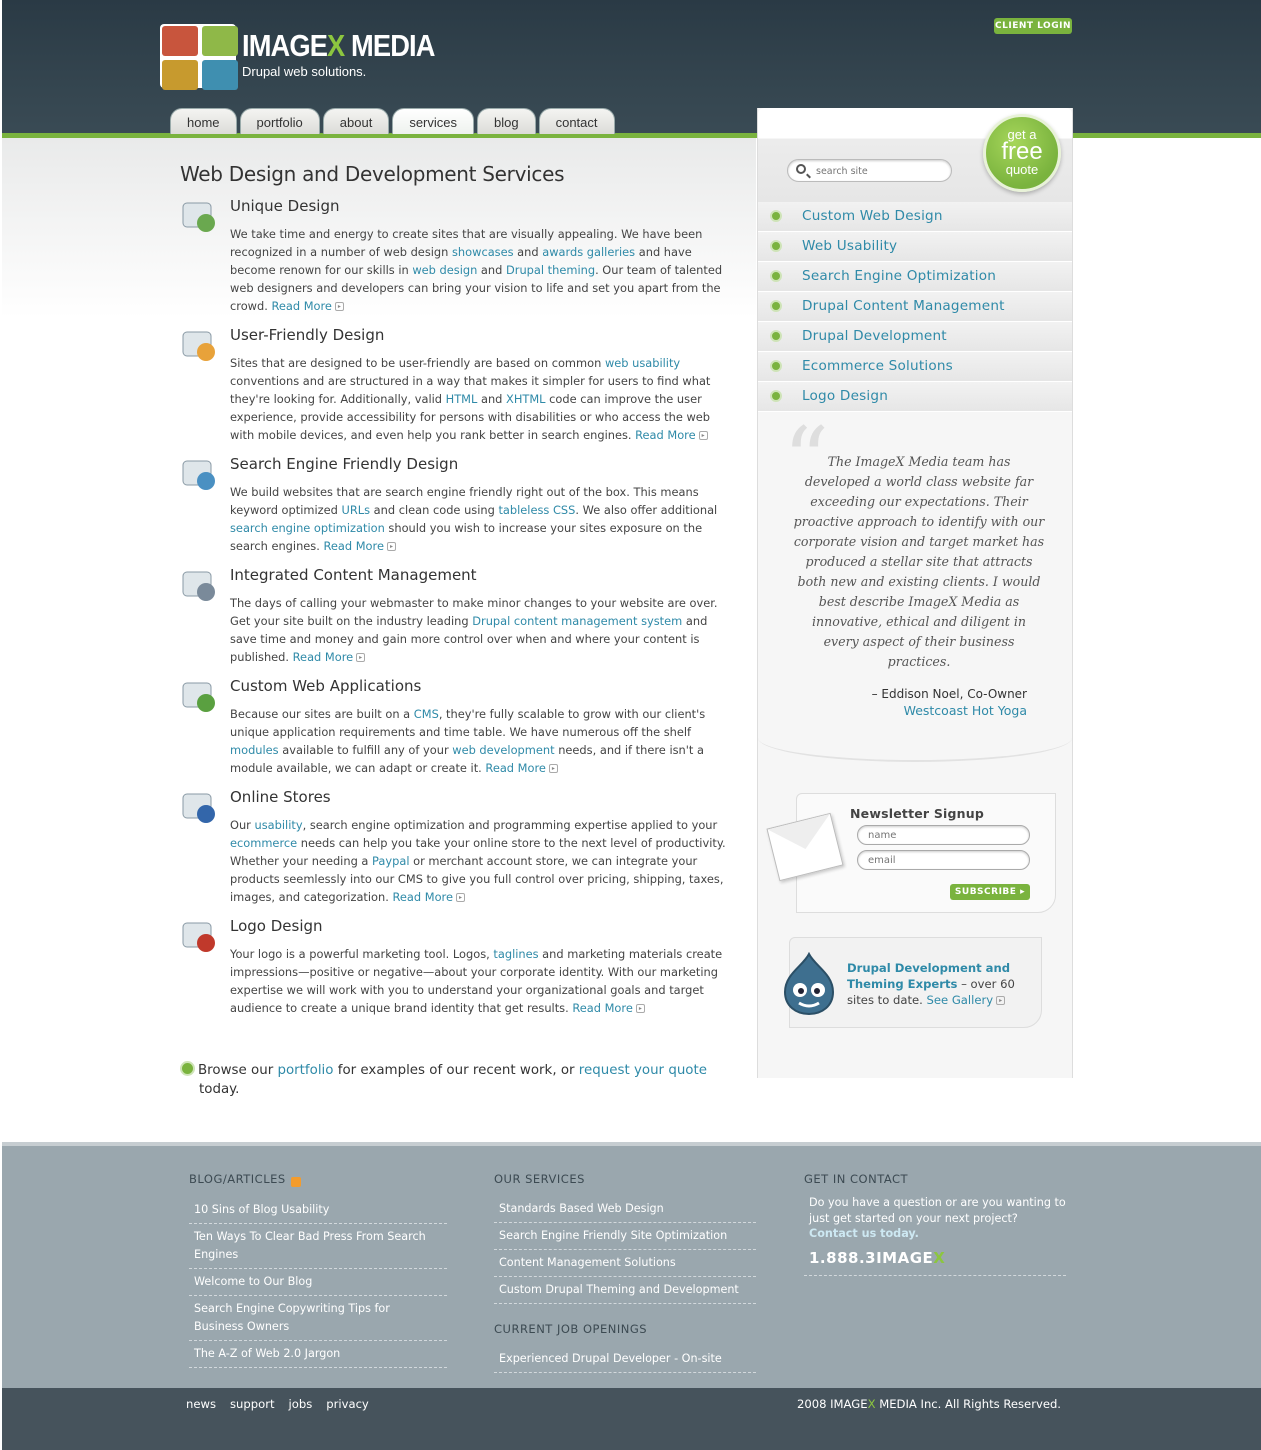 This screenshot has width=1261, height=1450. Describe the element at coordinates (318, 1210) in the screenshot. I see `footer-list-item: 10 Sins of Blog Usability` at that location.